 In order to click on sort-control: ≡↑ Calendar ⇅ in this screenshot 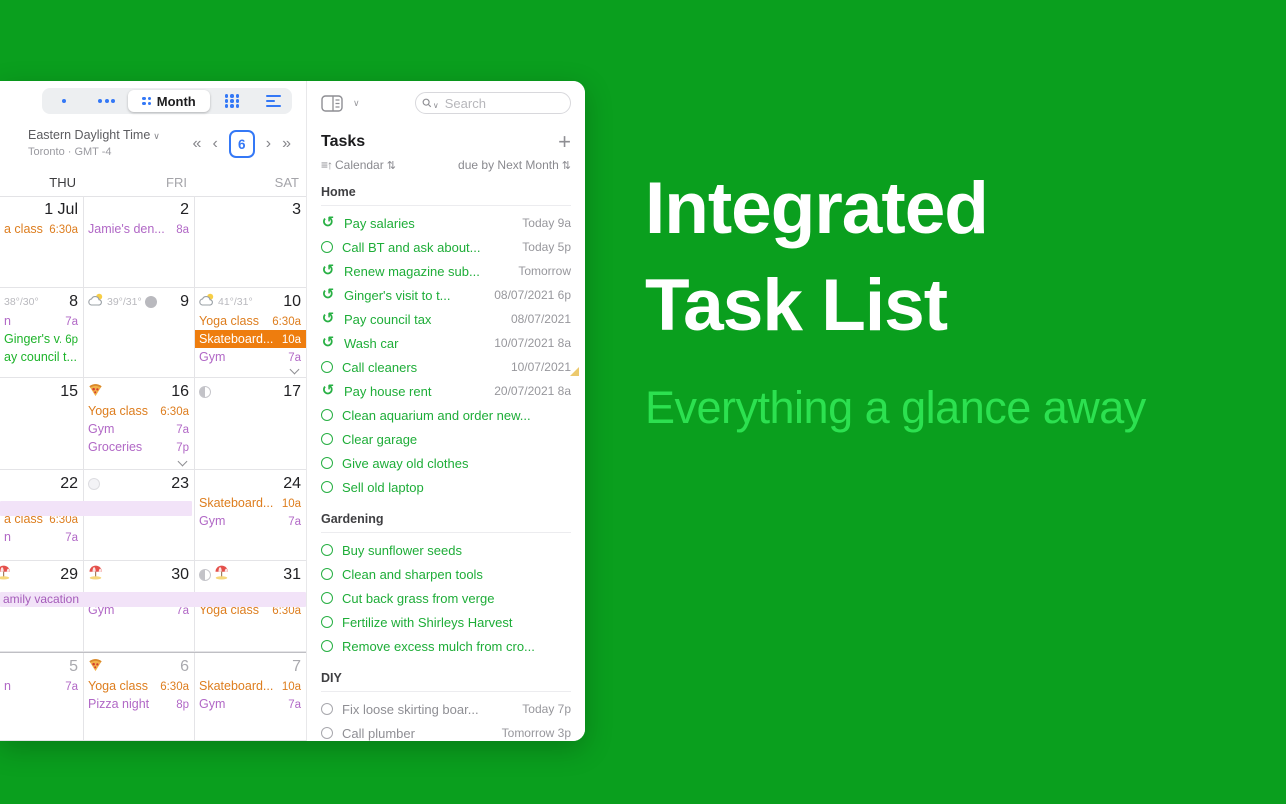, I will do `click(358, 165)`.